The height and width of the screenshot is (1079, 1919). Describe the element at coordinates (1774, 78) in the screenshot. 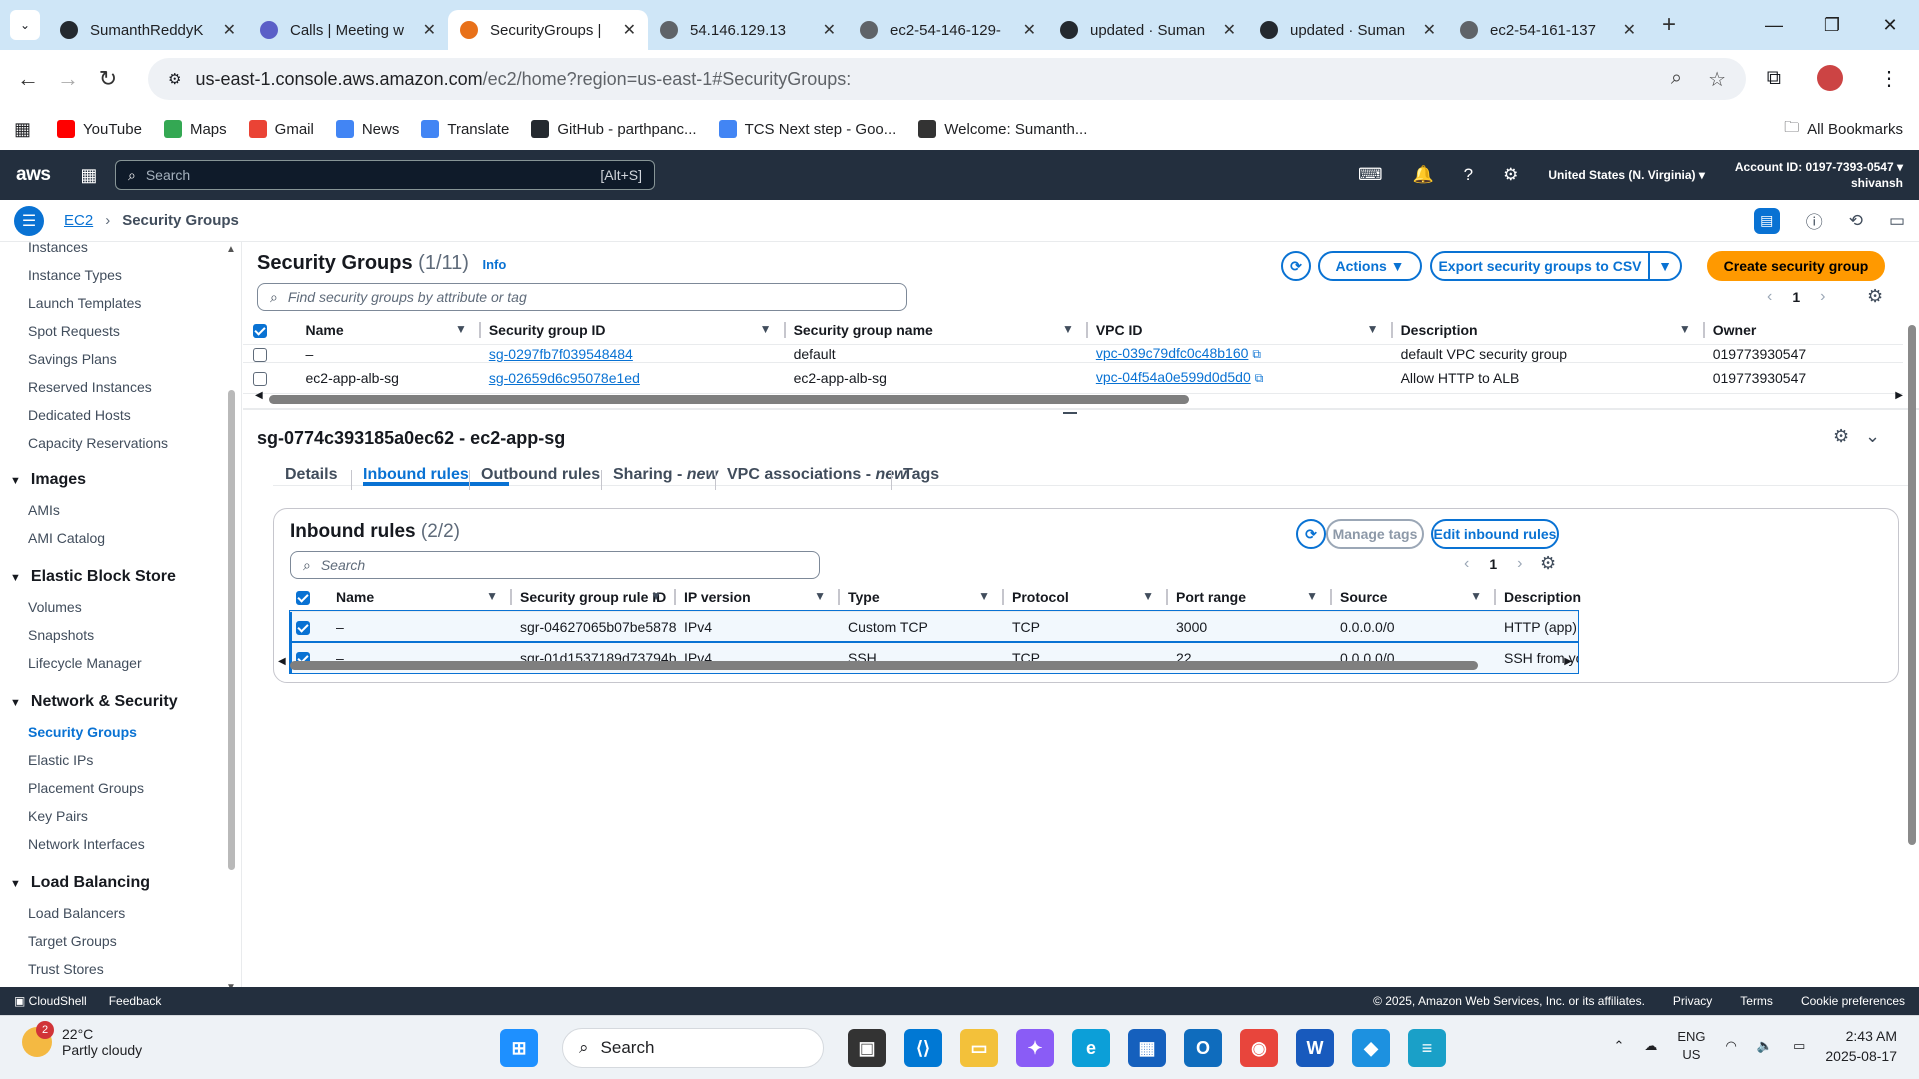

I see `extensions-icon: ⧉` at that location.